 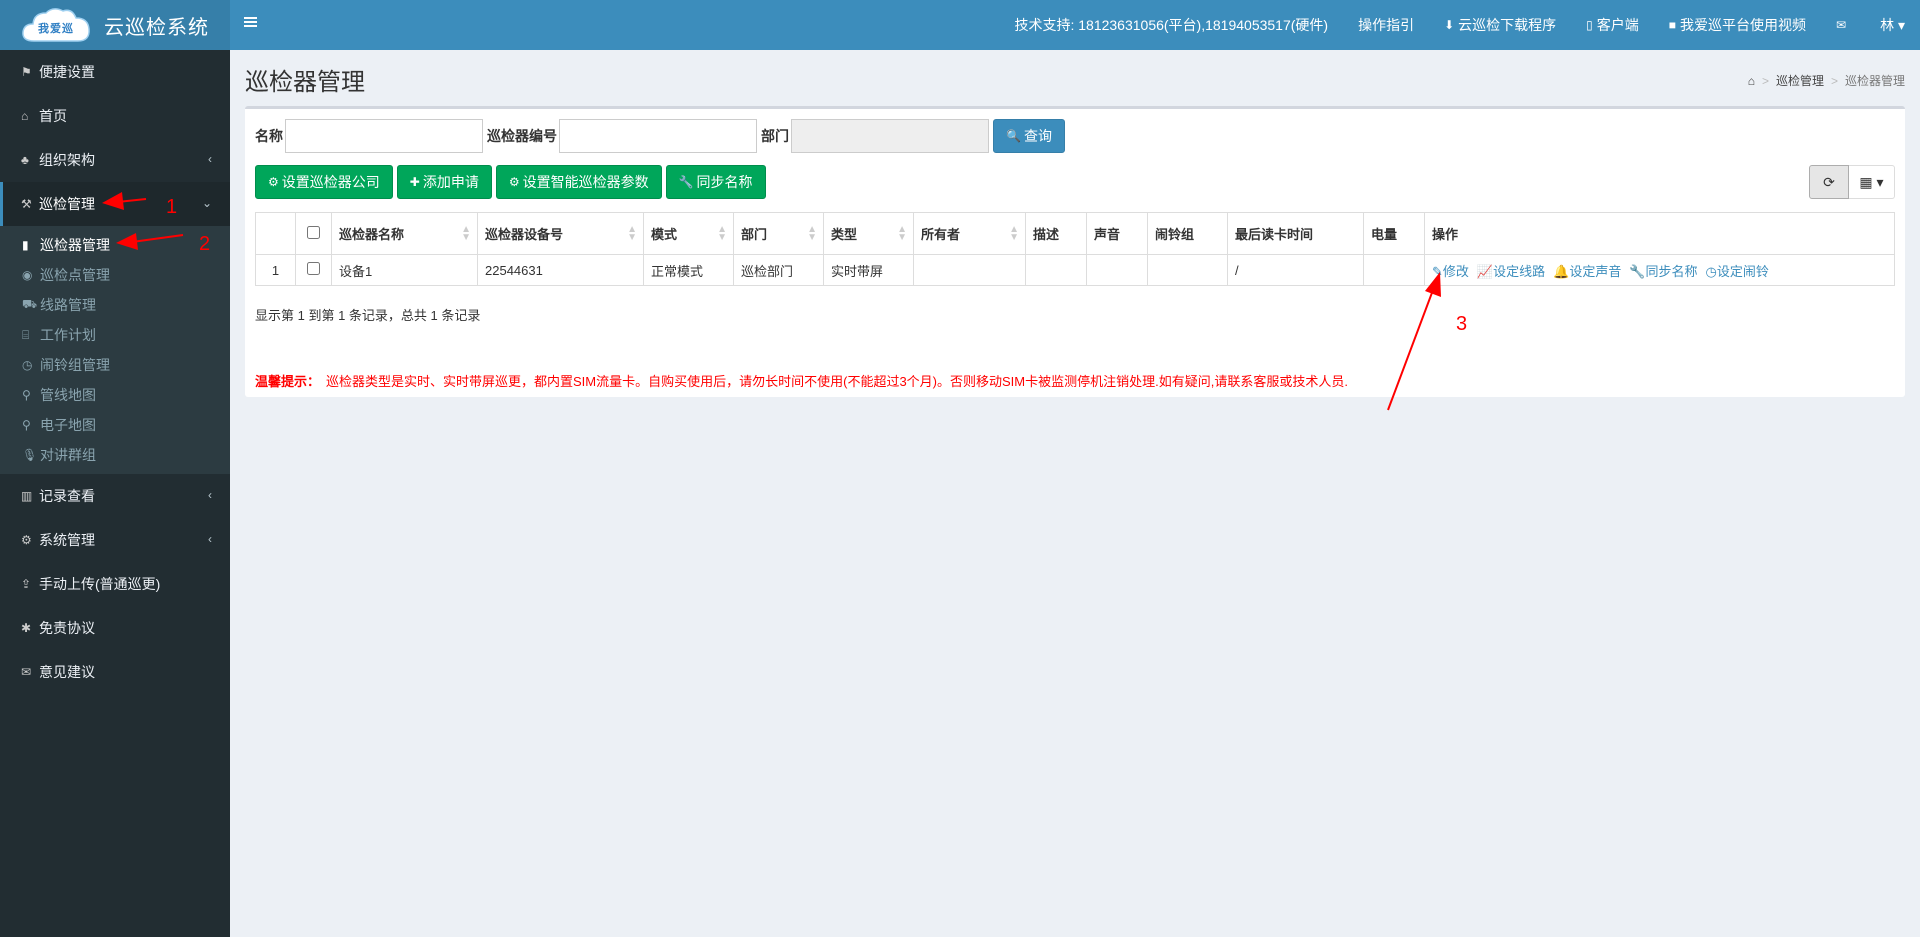 What do you see at coordinates (688, 233) in the screenshot?
I see `col-mode: 模式 ▲ ▼` at bounding box center [688, 233].